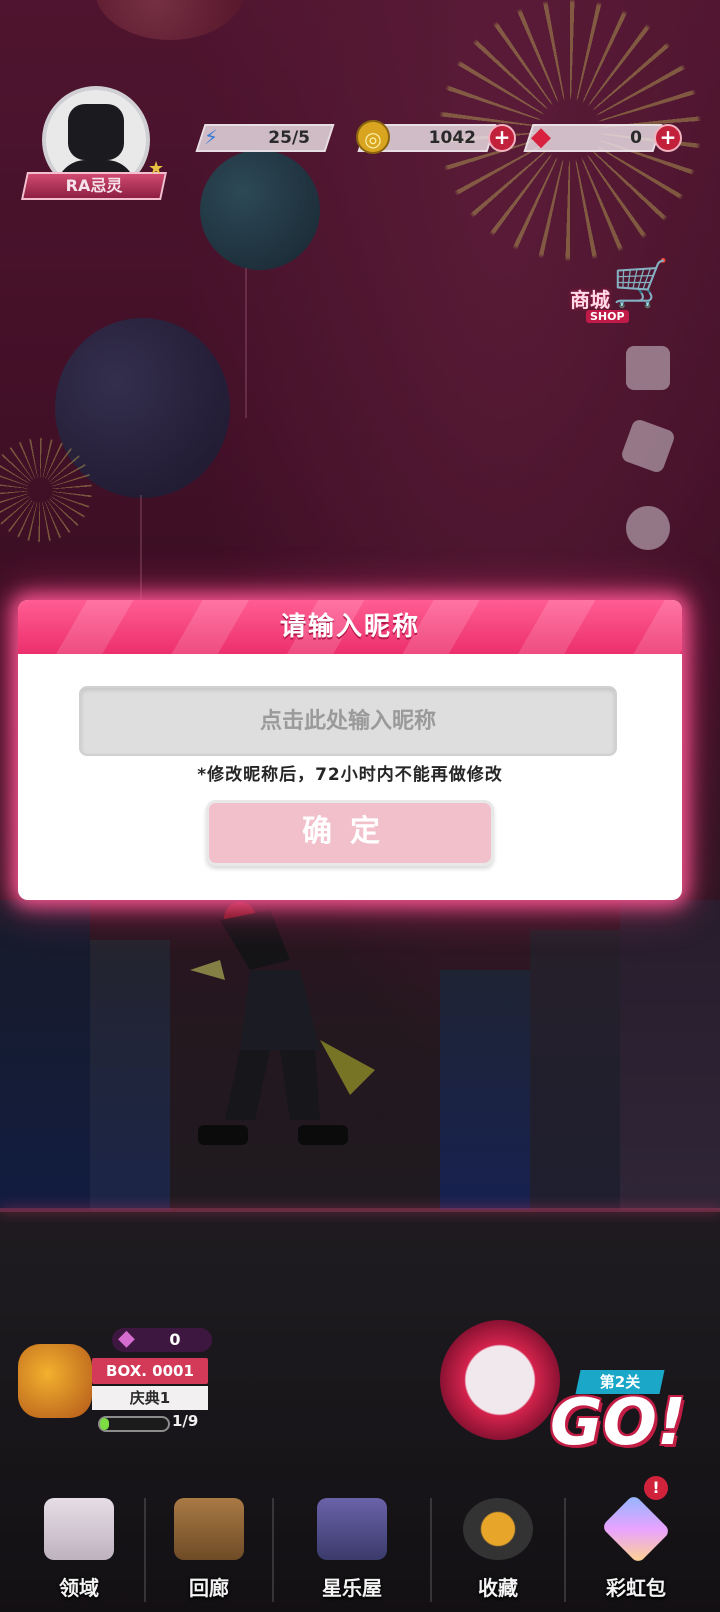 This screenshot has height=1612, width=720. Describe the element at coordinates (636, 1529) in the screenshot. I see `rainbow-pack-icon` at that location.